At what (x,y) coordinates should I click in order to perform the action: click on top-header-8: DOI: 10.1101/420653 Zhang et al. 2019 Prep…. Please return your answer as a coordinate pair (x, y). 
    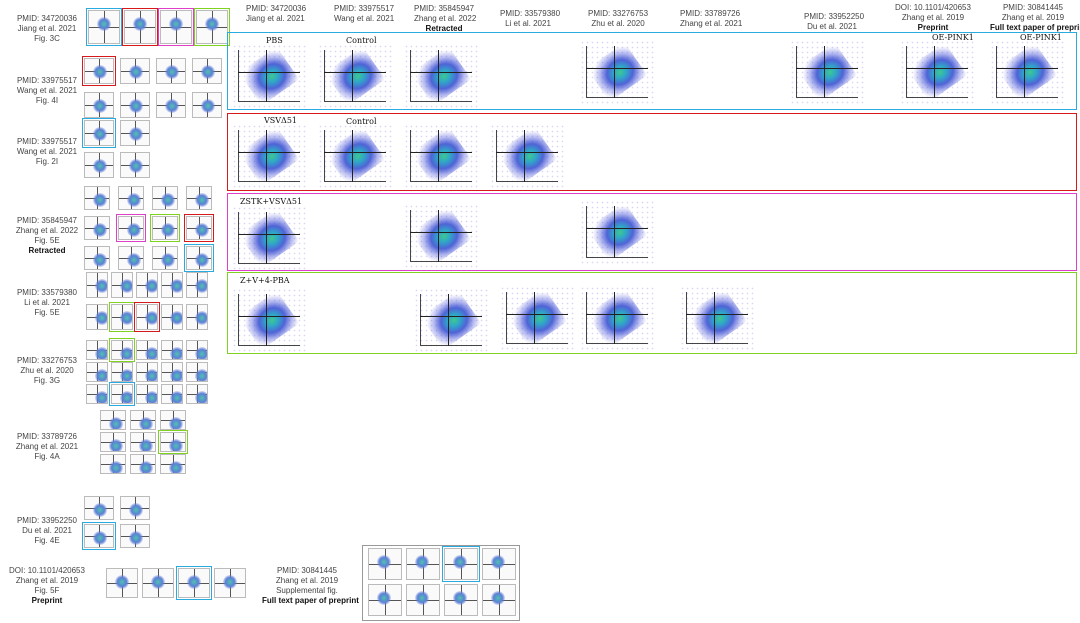
    Looking at the image, I should click on (933, 17).